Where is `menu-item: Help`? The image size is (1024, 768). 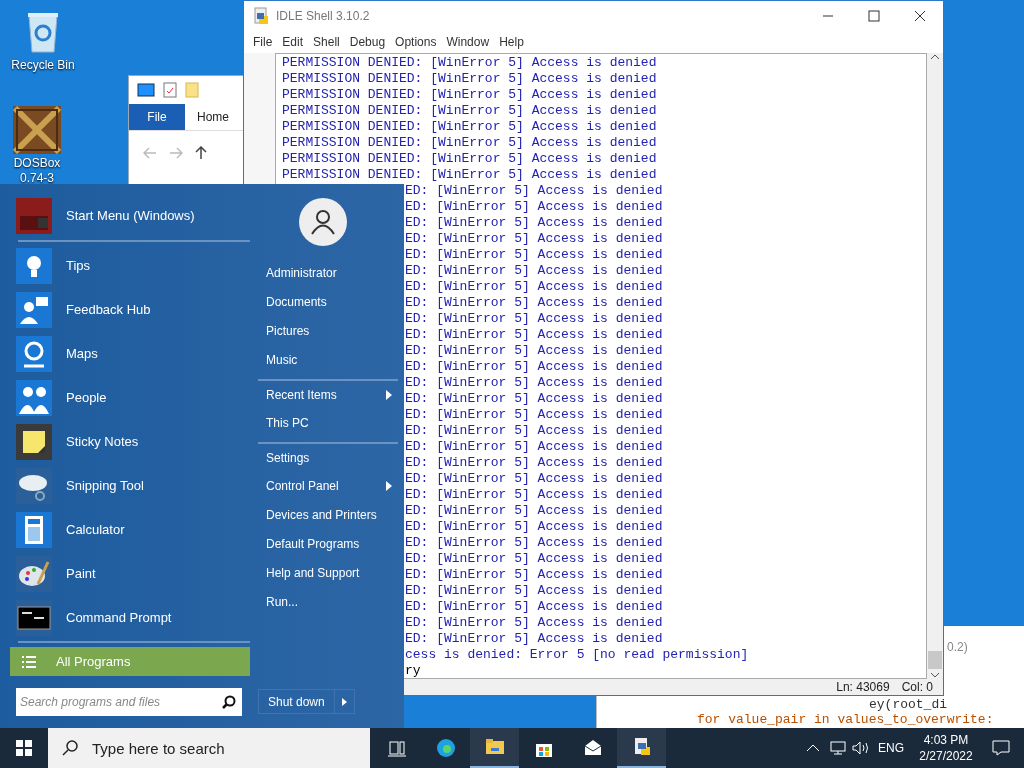
menu-item: Help is located at coordinates (511, 42).